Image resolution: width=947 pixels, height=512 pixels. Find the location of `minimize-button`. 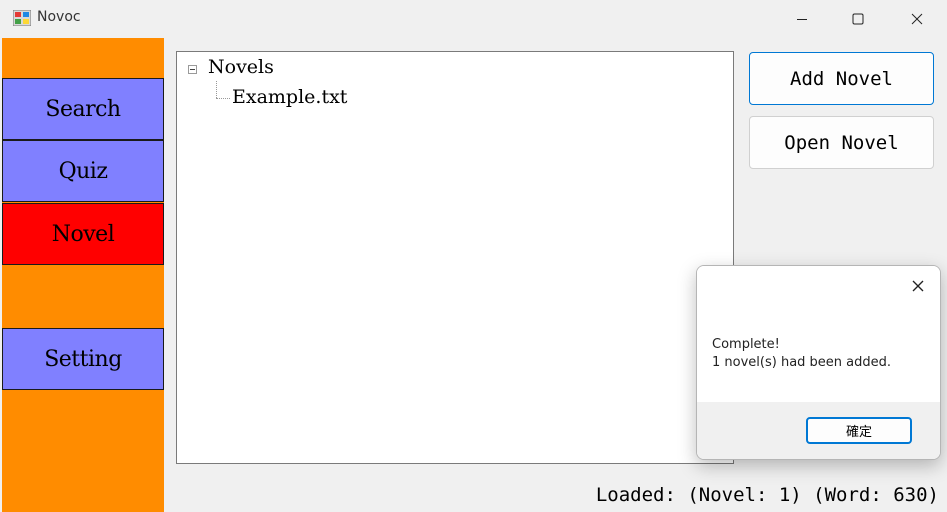

minimize-button is located at coordinates (802, 19).